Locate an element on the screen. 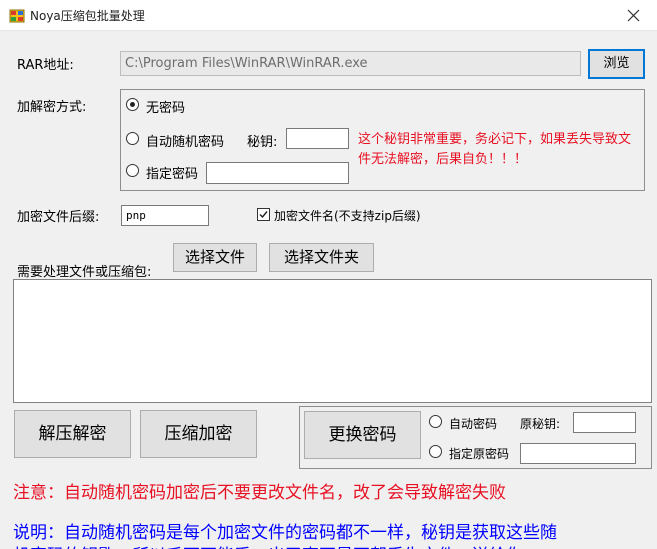  mode-label: 加解密方式: is located at coordinates (52, 107).